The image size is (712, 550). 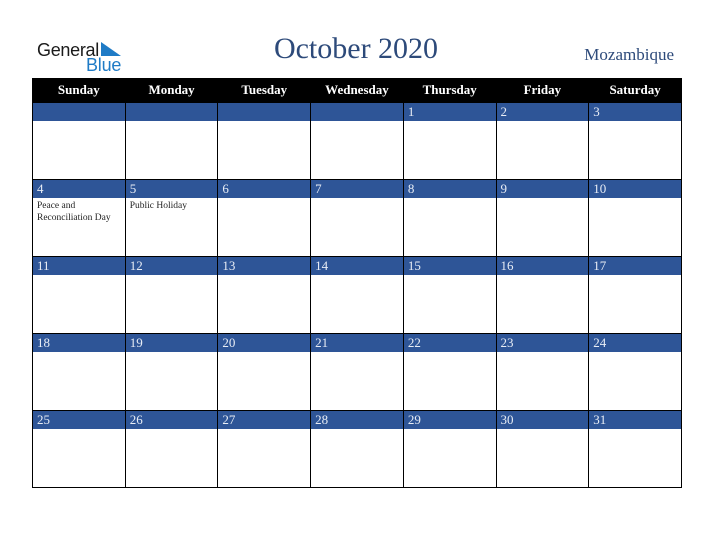 I want to click on day-cell: 18, so click(x=79, y=372).